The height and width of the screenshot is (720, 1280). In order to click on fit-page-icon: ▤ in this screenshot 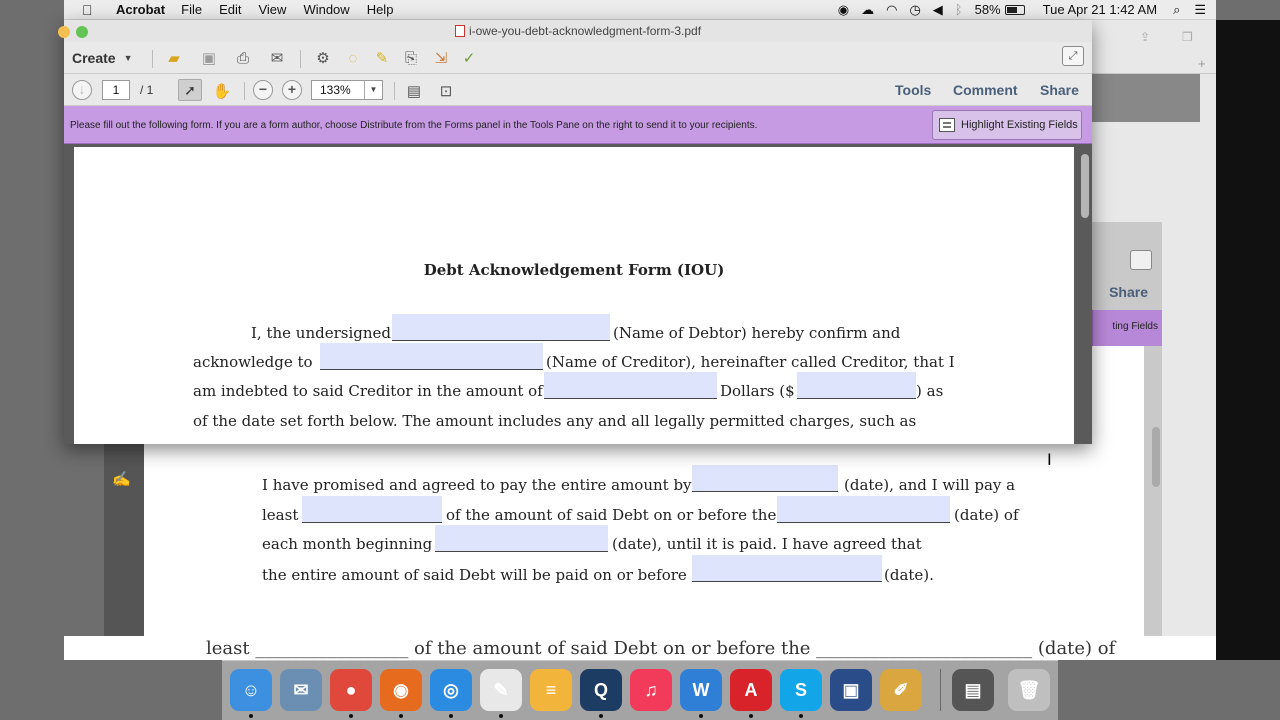, I will do `click(414, 91)`.